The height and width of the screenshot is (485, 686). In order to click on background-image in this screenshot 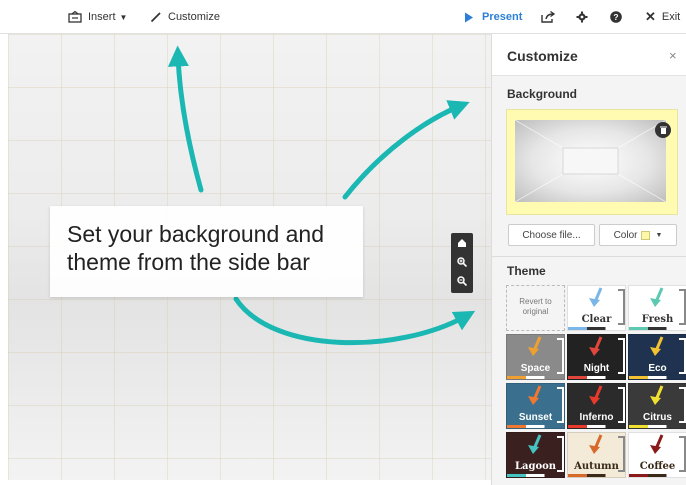, I will do `click(590, 161)`.